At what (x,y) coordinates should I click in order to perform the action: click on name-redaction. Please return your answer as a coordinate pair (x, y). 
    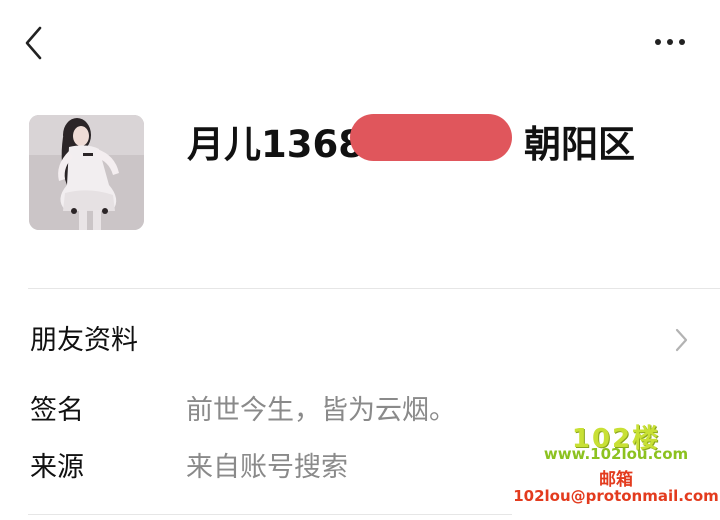
    Looking at the image, I should click on (431, 137).